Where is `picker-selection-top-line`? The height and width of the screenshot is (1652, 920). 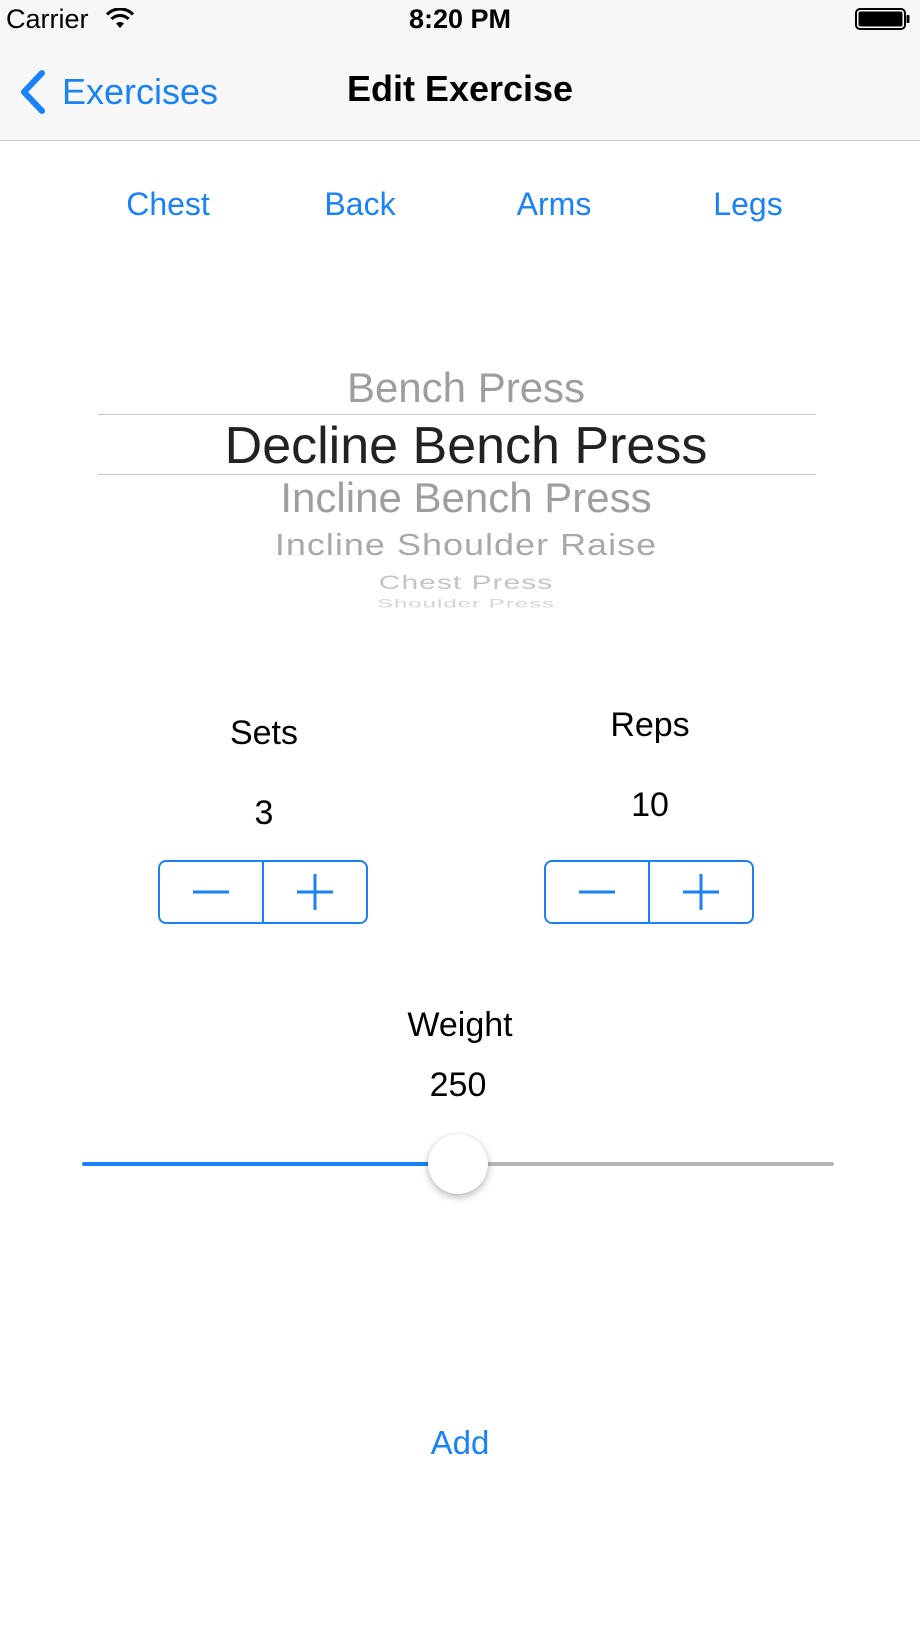 picker-selection-top-line is located at coordinates (457, 414).